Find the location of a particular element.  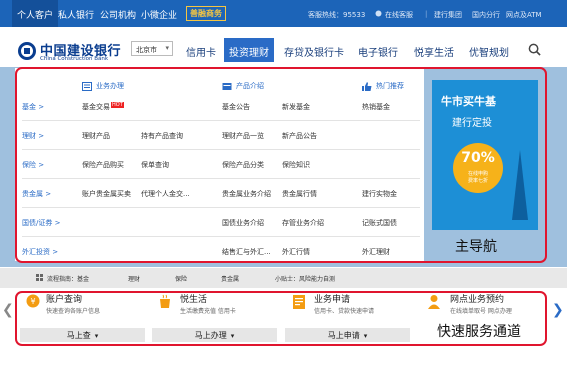

tower-graphic is located at coordinates (520, 185).